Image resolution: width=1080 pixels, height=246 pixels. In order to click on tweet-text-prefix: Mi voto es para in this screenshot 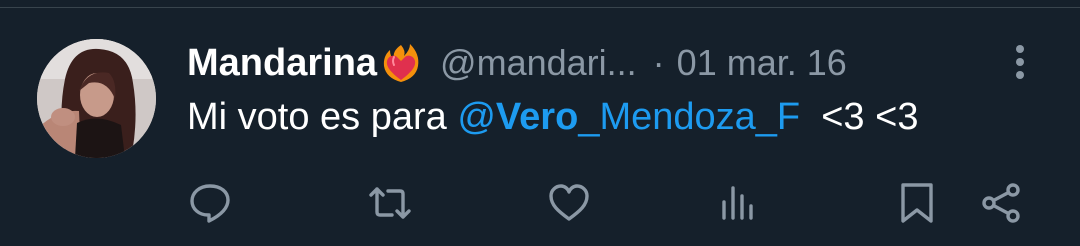, I will do `click(322, 117)`.